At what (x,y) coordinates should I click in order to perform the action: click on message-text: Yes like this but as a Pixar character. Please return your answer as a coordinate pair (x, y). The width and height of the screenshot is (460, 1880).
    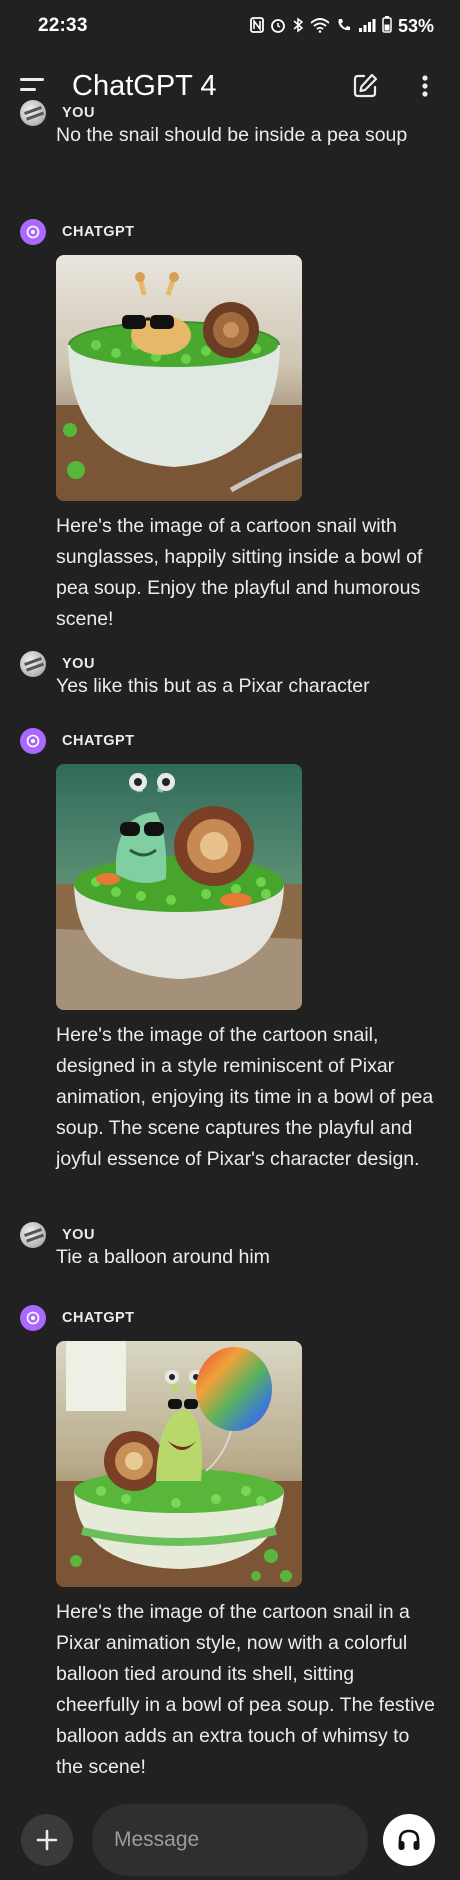
    Looking at the image, I should click on (213, 686).